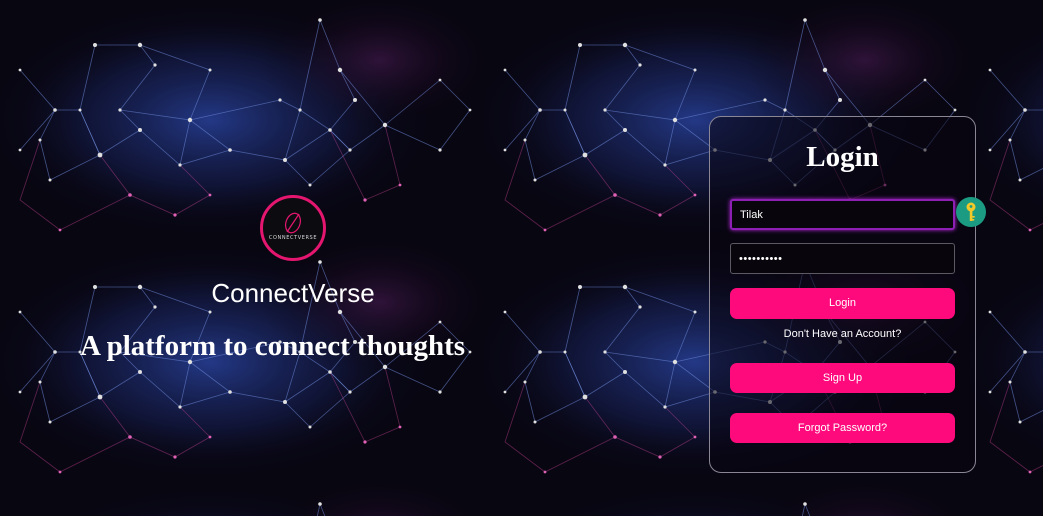  I want to click on logo-mark, so click(293, 223).